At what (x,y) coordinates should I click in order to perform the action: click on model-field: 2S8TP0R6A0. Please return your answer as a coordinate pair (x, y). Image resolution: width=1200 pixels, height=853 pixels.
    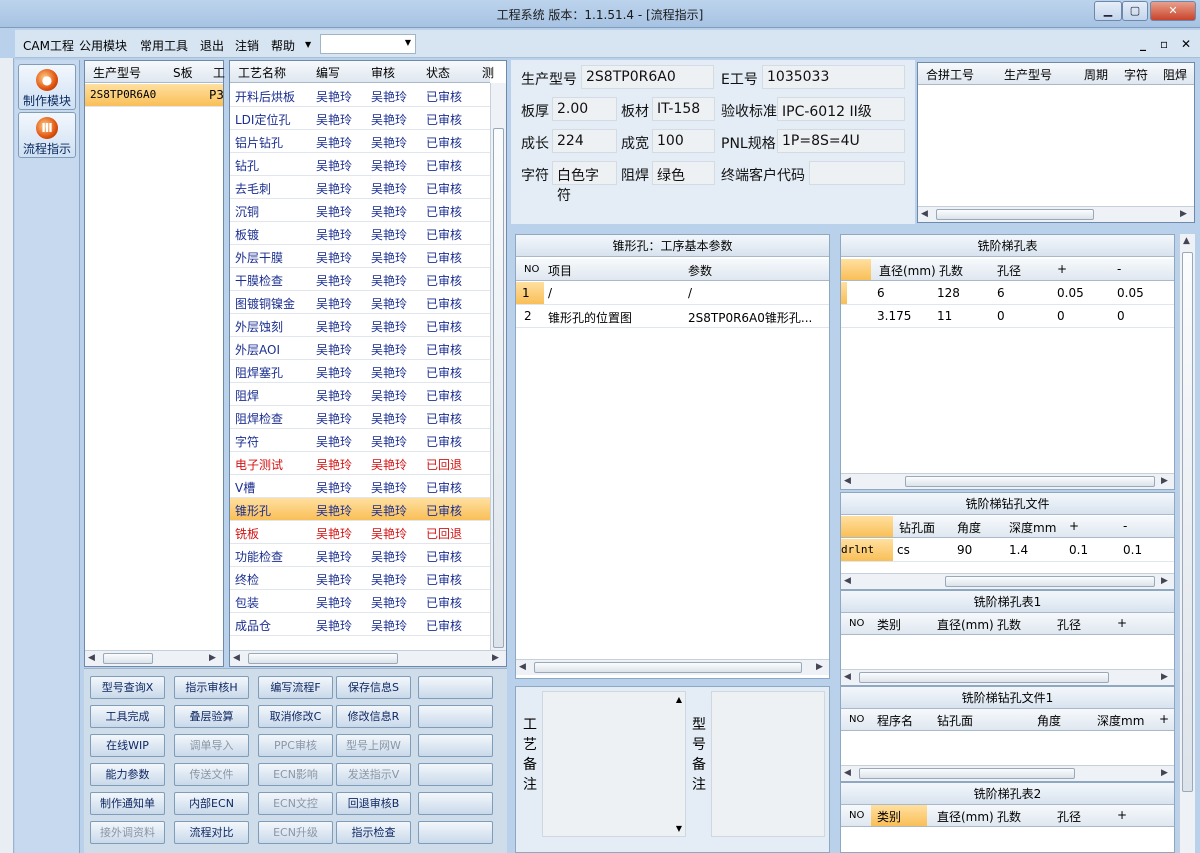
    Looking at the image, I should click on (647, 77).